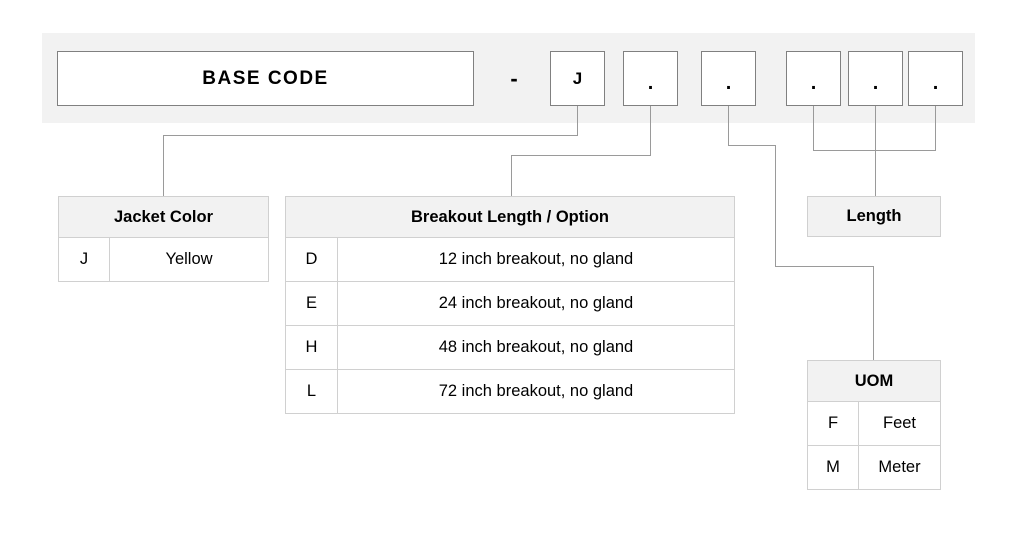  I want to click on slot-jacket-box: J, so click(577, 78).